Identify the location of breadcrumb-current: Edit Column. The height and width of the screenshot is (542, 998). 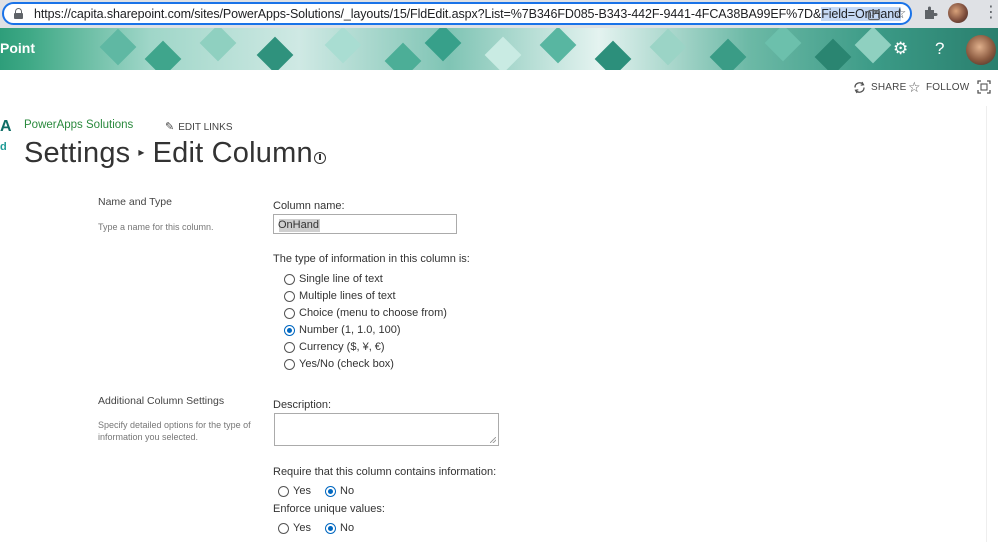
(232, 153).